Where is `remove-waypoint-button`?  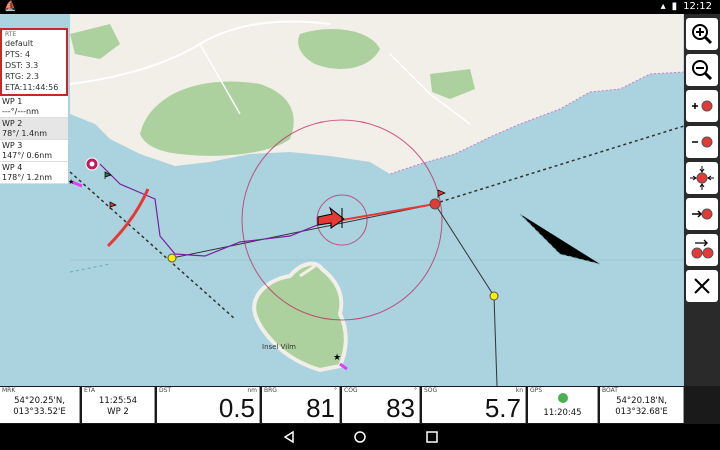 remove-waypoint-button is located at coordinates (702, 142).